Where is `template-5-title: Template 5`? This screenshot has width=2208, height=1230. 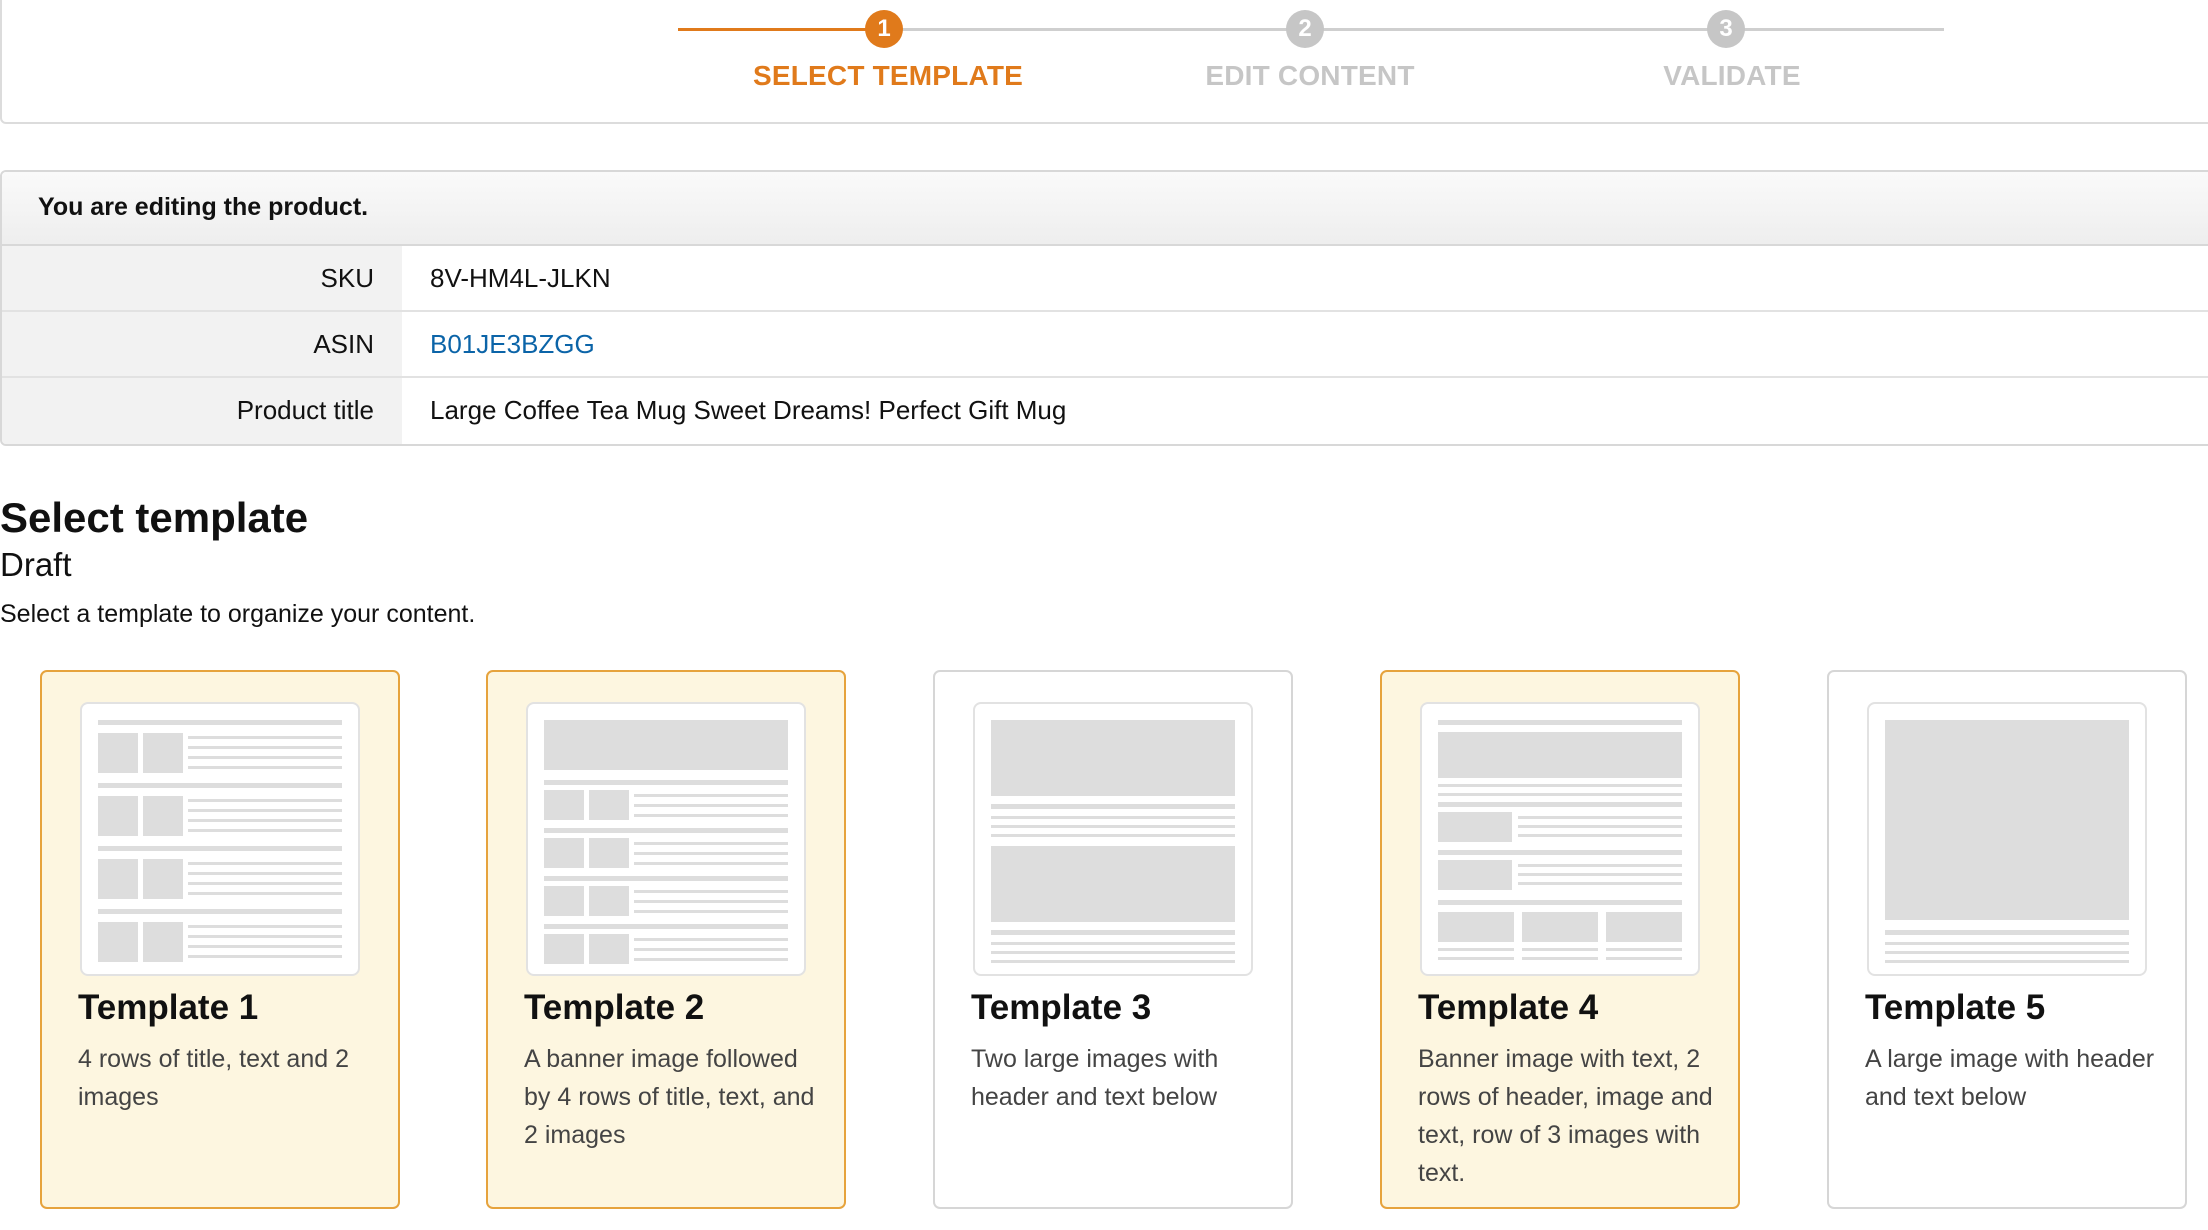
template-5-title: Template 5 is located at coordinates (1955, 1007).